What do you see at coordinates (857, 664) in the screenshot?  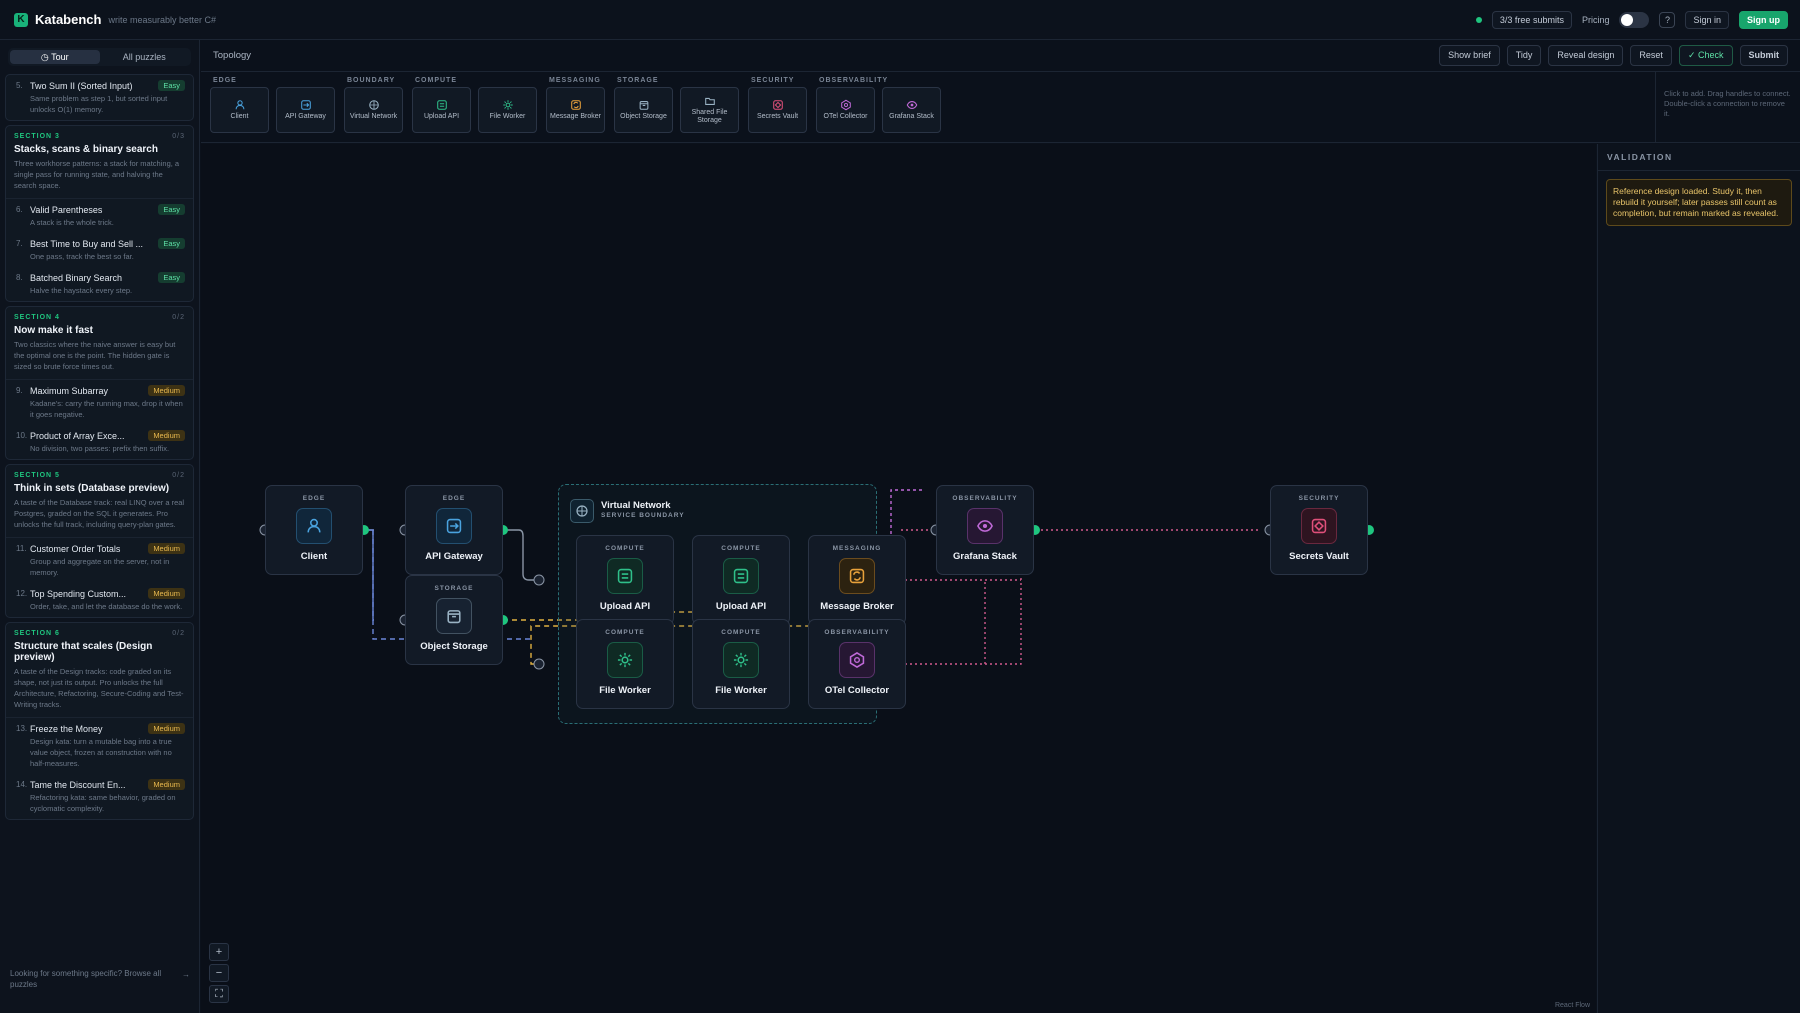 I see `node-otel: OBSERVABILITY OTel Collector` at bounding box center [857, 664].